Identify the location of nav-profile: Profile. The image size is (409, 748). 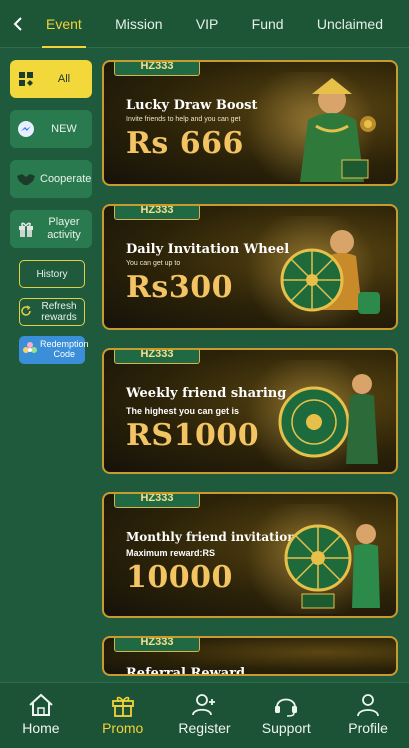
(368, 714).